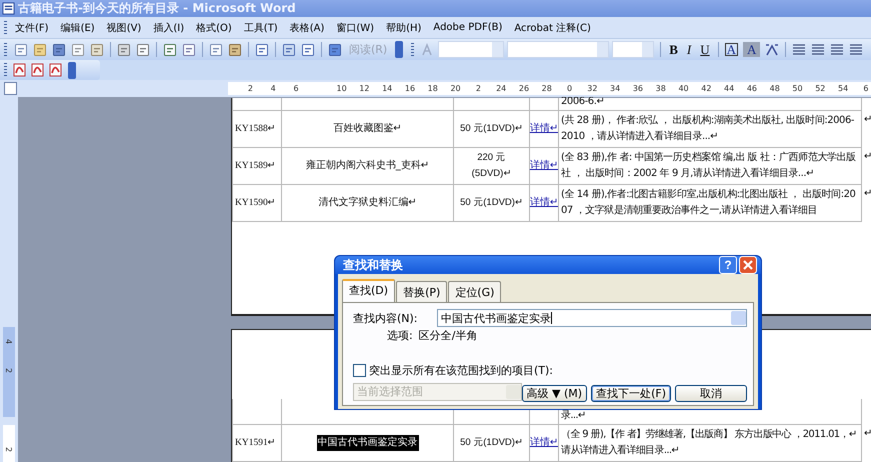  Describe the element at coordinates (797, 88) in the screenshot. I see `ruler-number: 50` at that location.